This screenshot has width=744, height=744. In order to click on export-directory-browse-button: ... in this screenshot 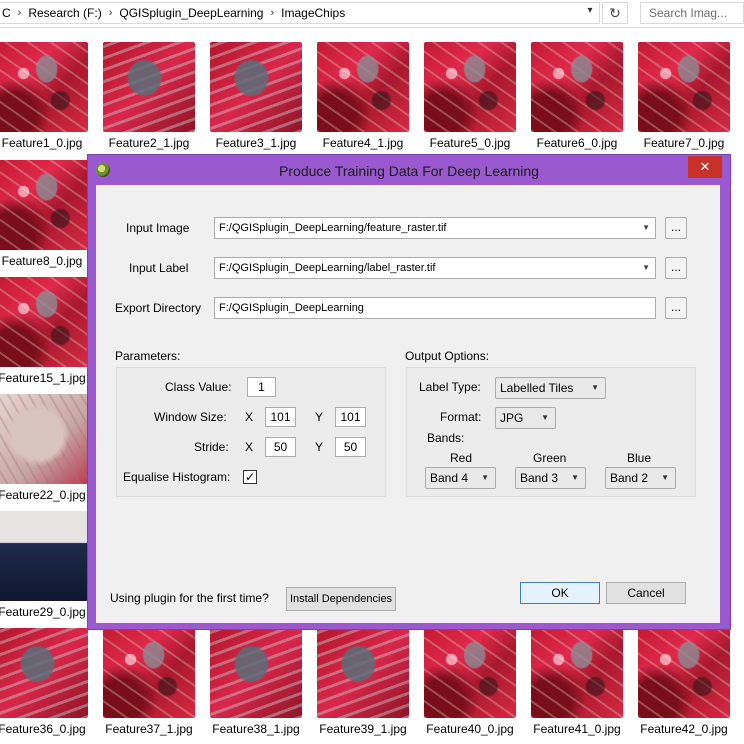, I will do `click(676, 308)`.